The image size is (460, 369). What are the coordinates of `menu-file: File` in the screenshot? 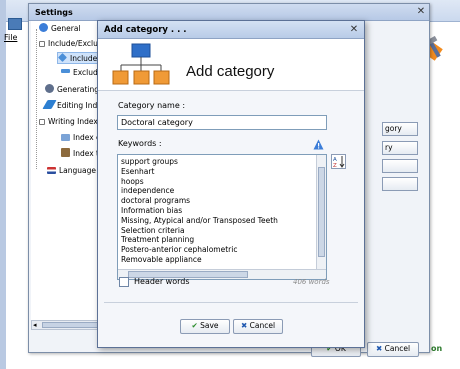 It's located at (10, 37).